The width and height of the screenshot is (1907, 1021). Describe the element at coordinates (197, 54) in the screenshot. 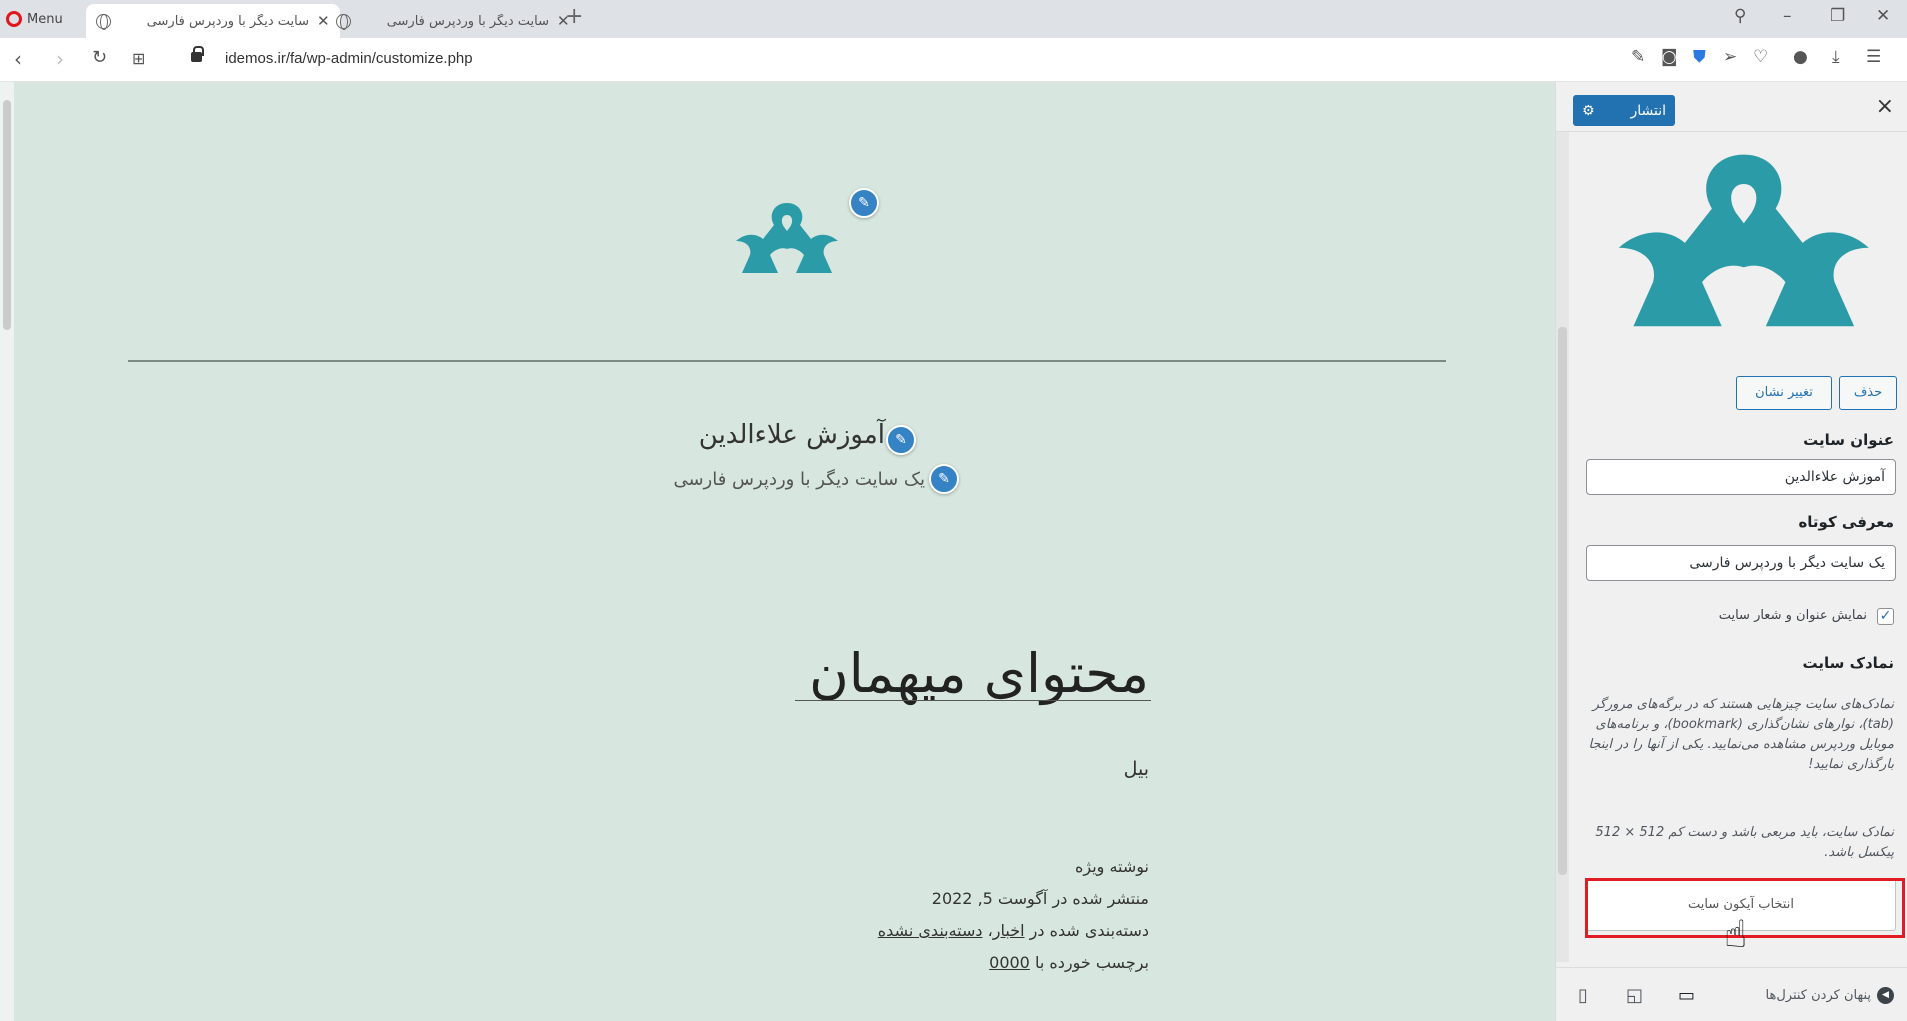

I see `lock-icon` at that location.